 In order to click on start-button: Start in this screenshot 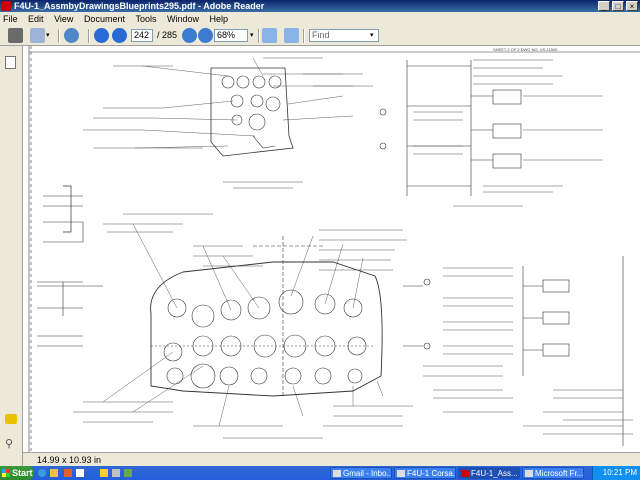, I will do `click(17, 473)`.